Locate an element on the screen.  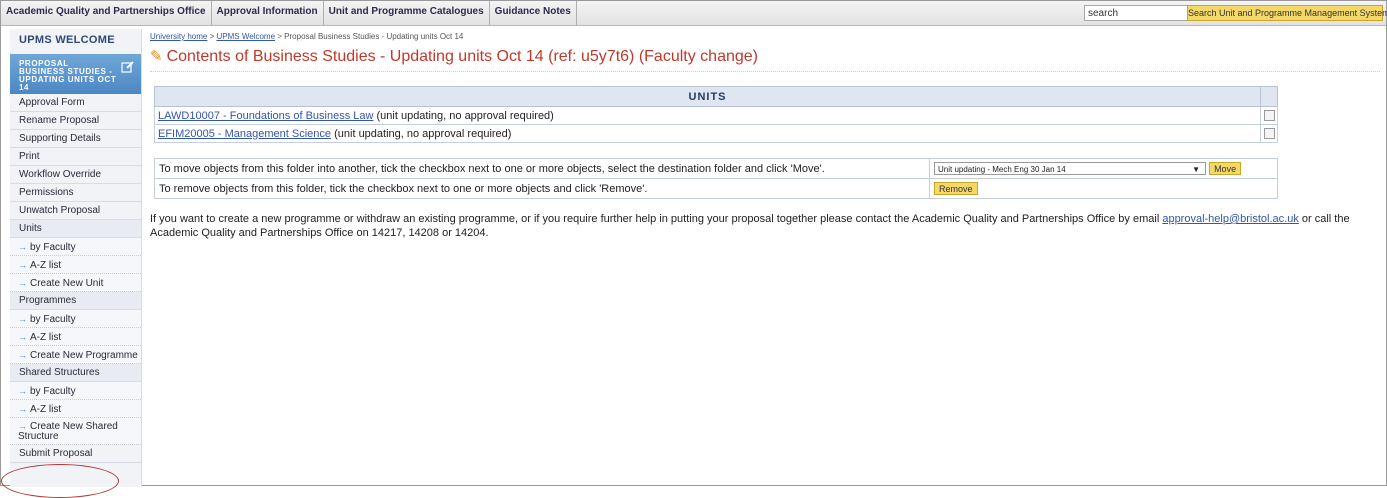
sidebar-shared-a-z: → A-Z list is located at coordinates (75, 409).